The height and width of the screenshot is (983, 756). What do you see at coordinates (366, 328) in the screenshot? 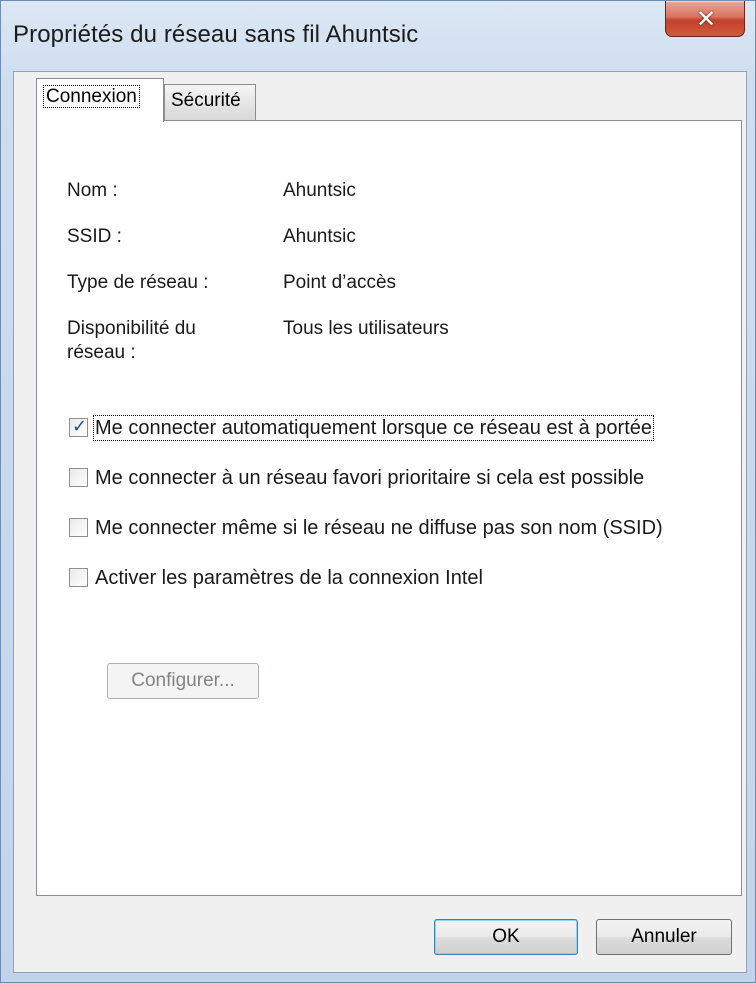
I see `availability-value: Tous les utilisateurs` at bounding box center [366, 328].